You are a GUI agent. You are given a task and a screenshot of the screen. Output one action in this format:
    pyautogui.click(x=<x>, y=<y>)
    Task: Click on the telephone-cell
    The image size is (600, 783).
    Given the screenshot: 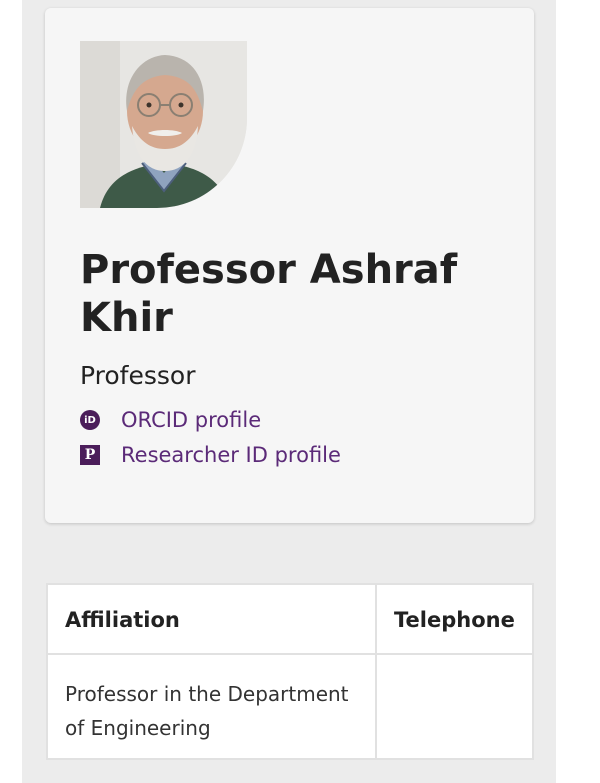 What is the action you would take?
    pyautogui.click(x=454, y=706)
    